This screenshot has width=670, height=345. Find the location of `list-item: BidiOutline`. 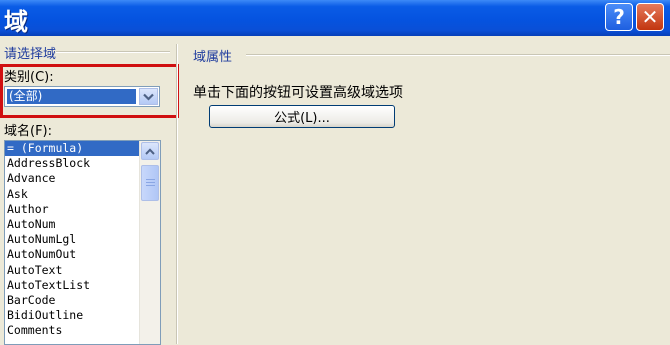

list-item: BidiOutline is located at coordinates (72, 315).